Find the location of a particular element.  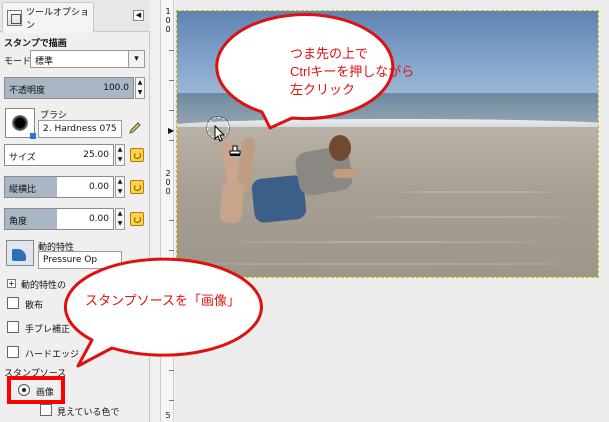

callout-bubble-bottom is located at coordinates (163, 312).